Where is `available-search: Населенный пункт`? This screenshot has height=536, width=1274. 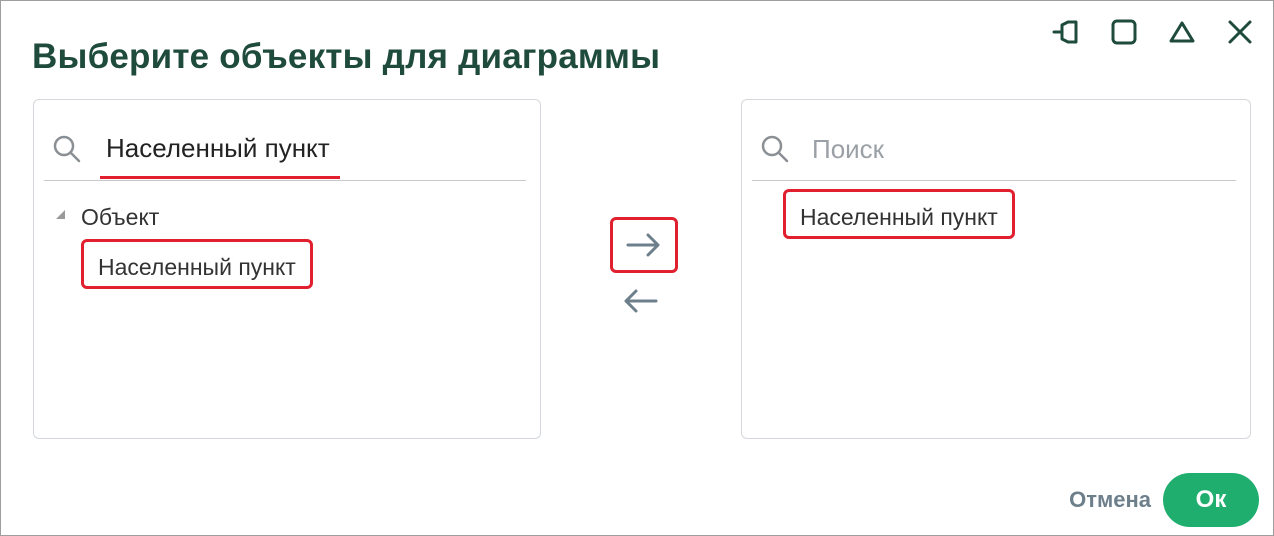
available-search: Населенный пункт is located at coordinates (285, 151).